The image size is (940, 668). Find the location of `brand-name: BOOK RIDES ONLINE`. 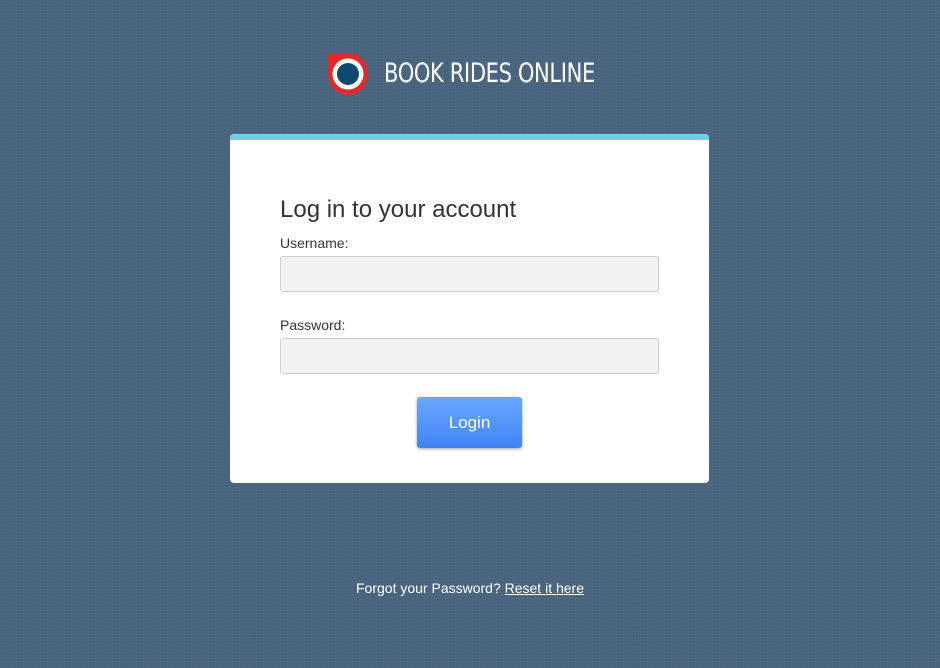

brand-name: BOOK RIDES ONLINE is located at coordinates (489, 73).